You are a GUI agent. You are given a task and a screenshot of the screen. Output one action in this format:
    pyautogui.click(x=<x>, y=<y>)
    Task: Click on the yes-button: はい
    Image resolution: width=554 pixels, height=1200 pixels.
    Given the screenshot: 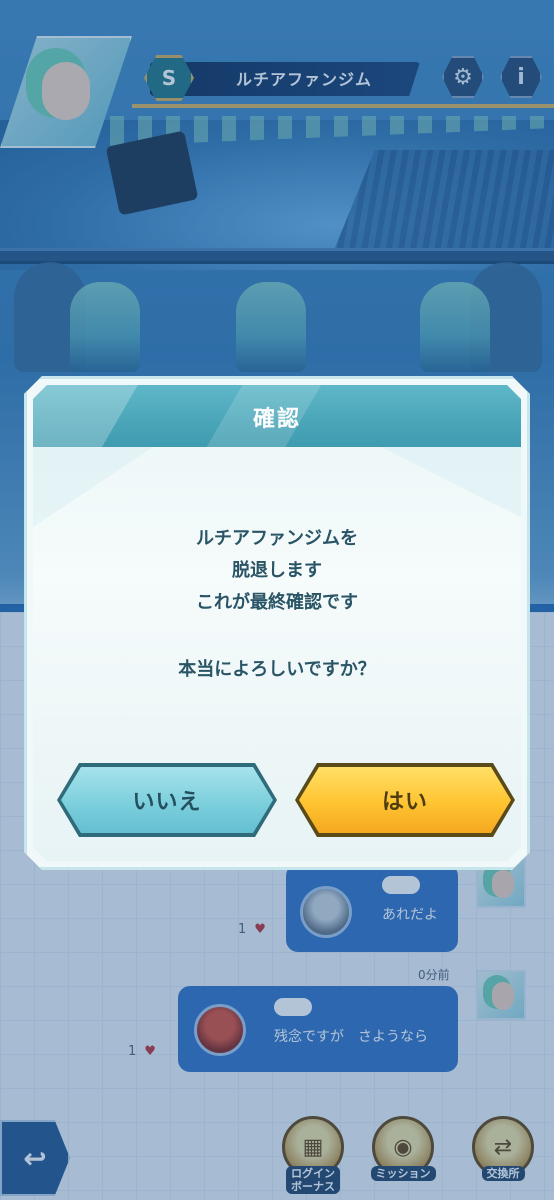 What is the action you would take?
    pyautogui.click(x=405, y=800)
    